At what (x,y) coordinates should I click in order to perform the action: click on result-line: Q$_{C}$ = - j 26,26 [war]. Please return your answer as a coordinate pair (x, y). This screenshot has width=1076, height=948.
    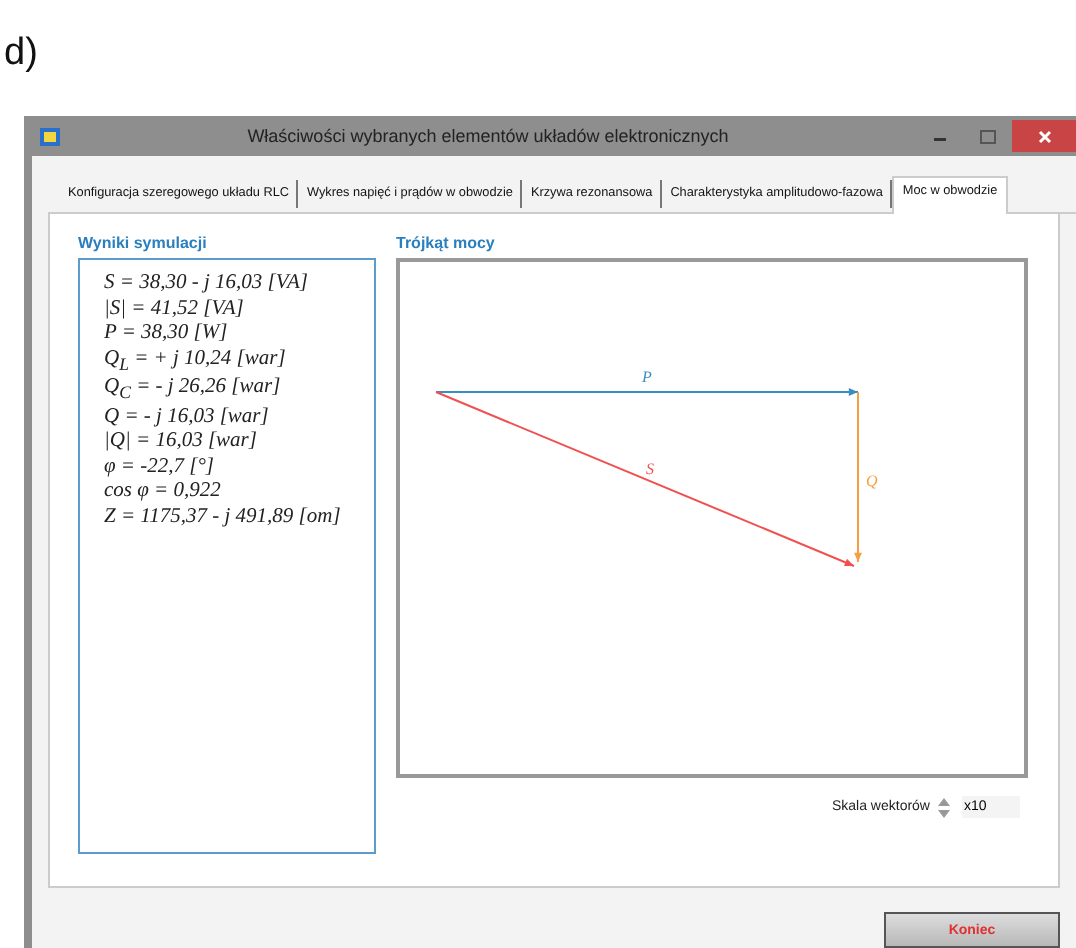
    Looking at the image, I should click on (193, 389).